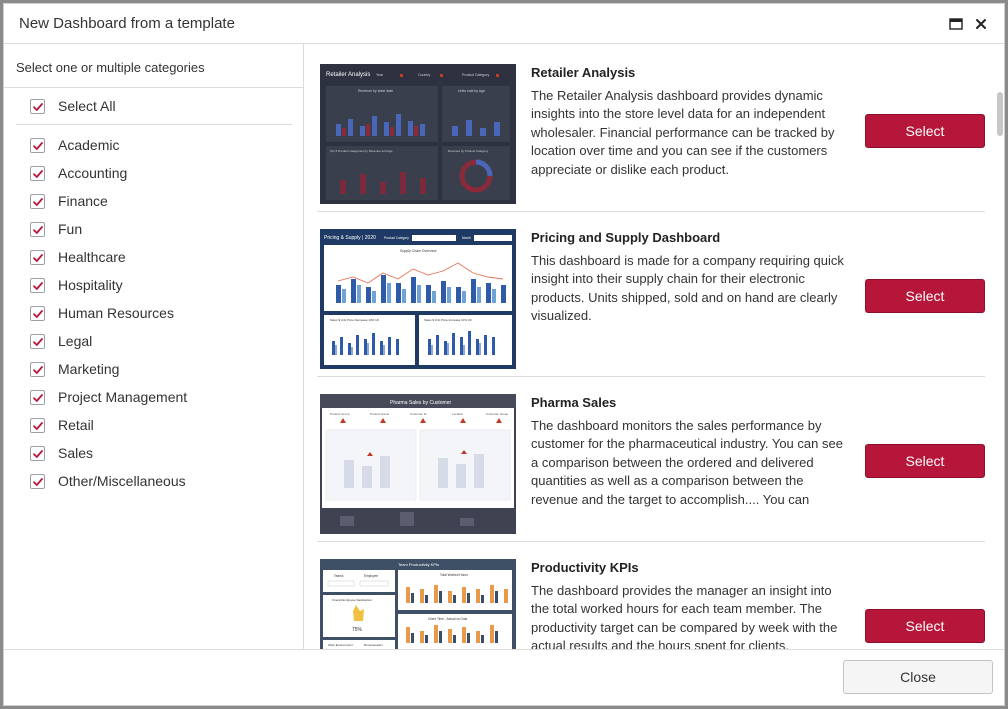 This screenshot has height=709, width=1008. Describe the element at coordinates (92, 257) in the screenshot. I see `category-label: Healthcare` at that location.